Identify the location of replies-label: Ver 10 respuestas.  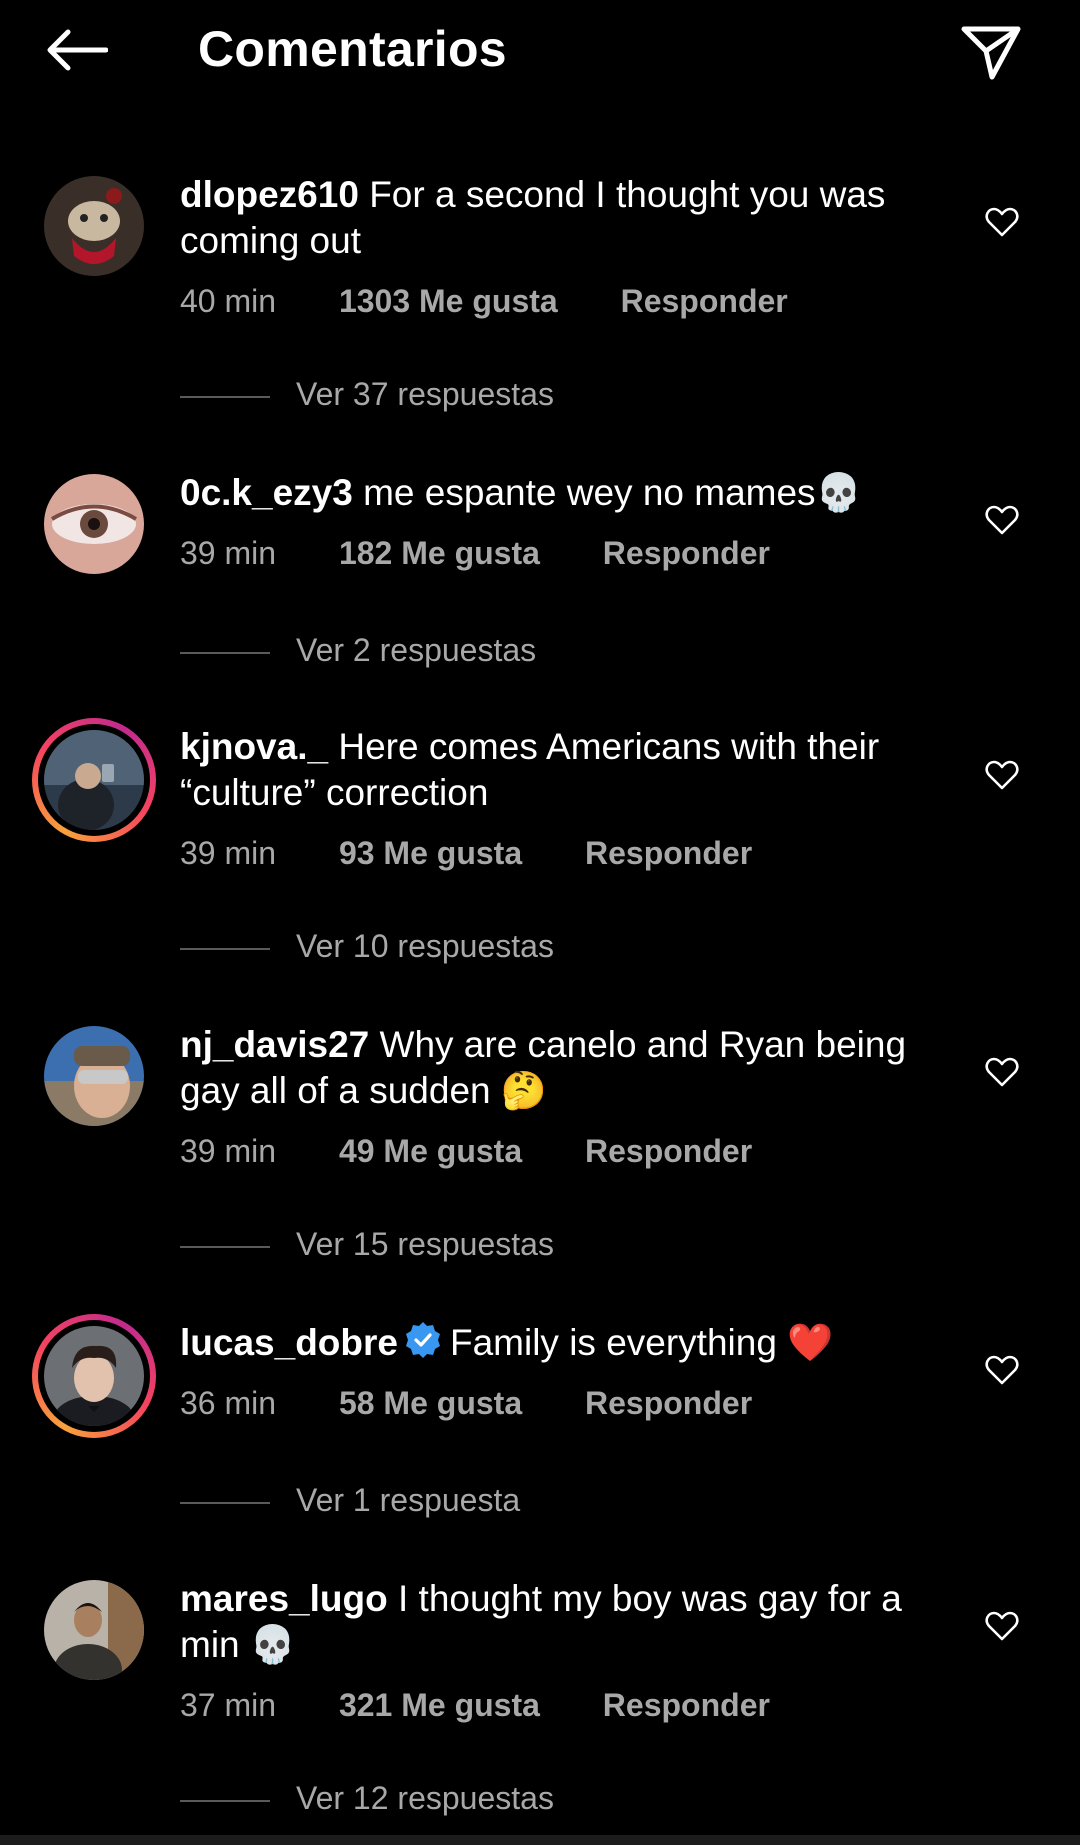
(425, 946).